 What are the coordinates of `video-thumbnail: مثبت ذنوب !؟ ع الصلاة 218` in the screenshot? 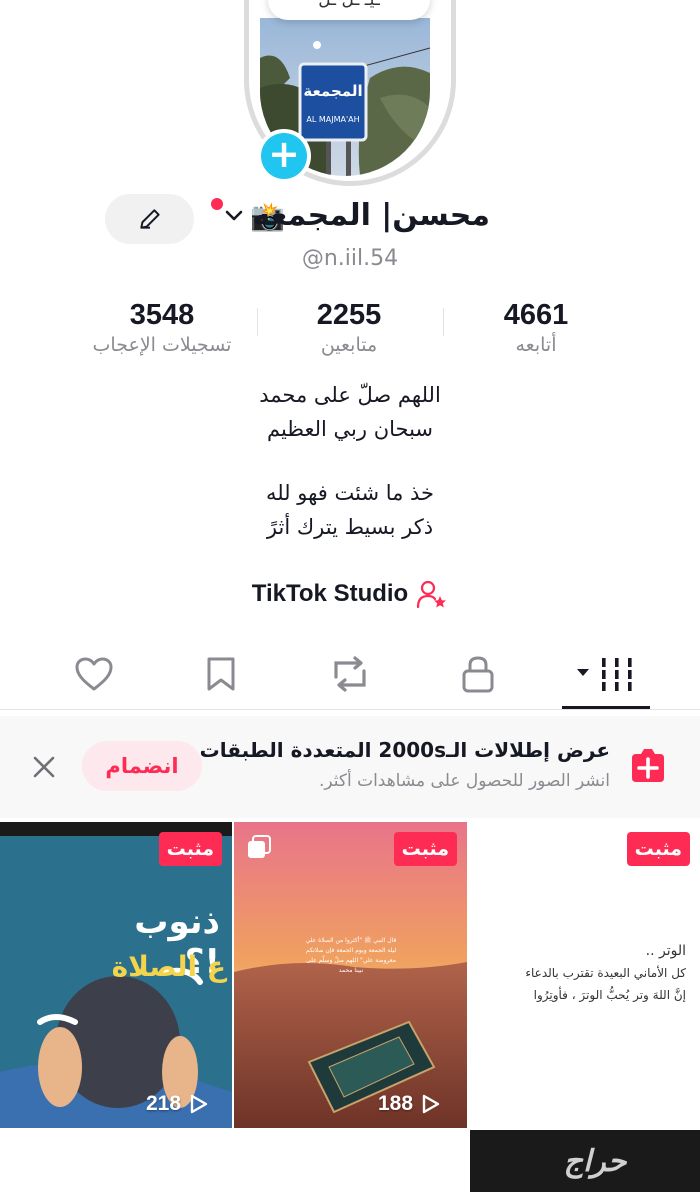 It's located at (116, 975).